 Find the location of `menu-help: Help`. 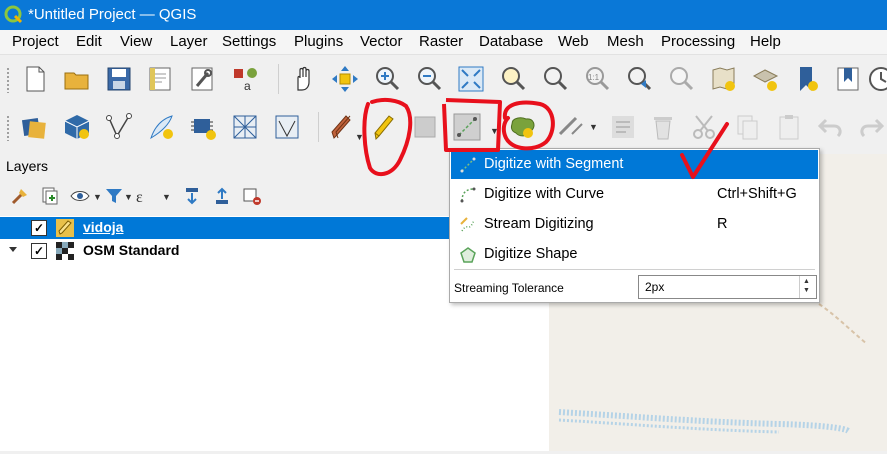

menu-help: Help is located at coordinates (765, 41).